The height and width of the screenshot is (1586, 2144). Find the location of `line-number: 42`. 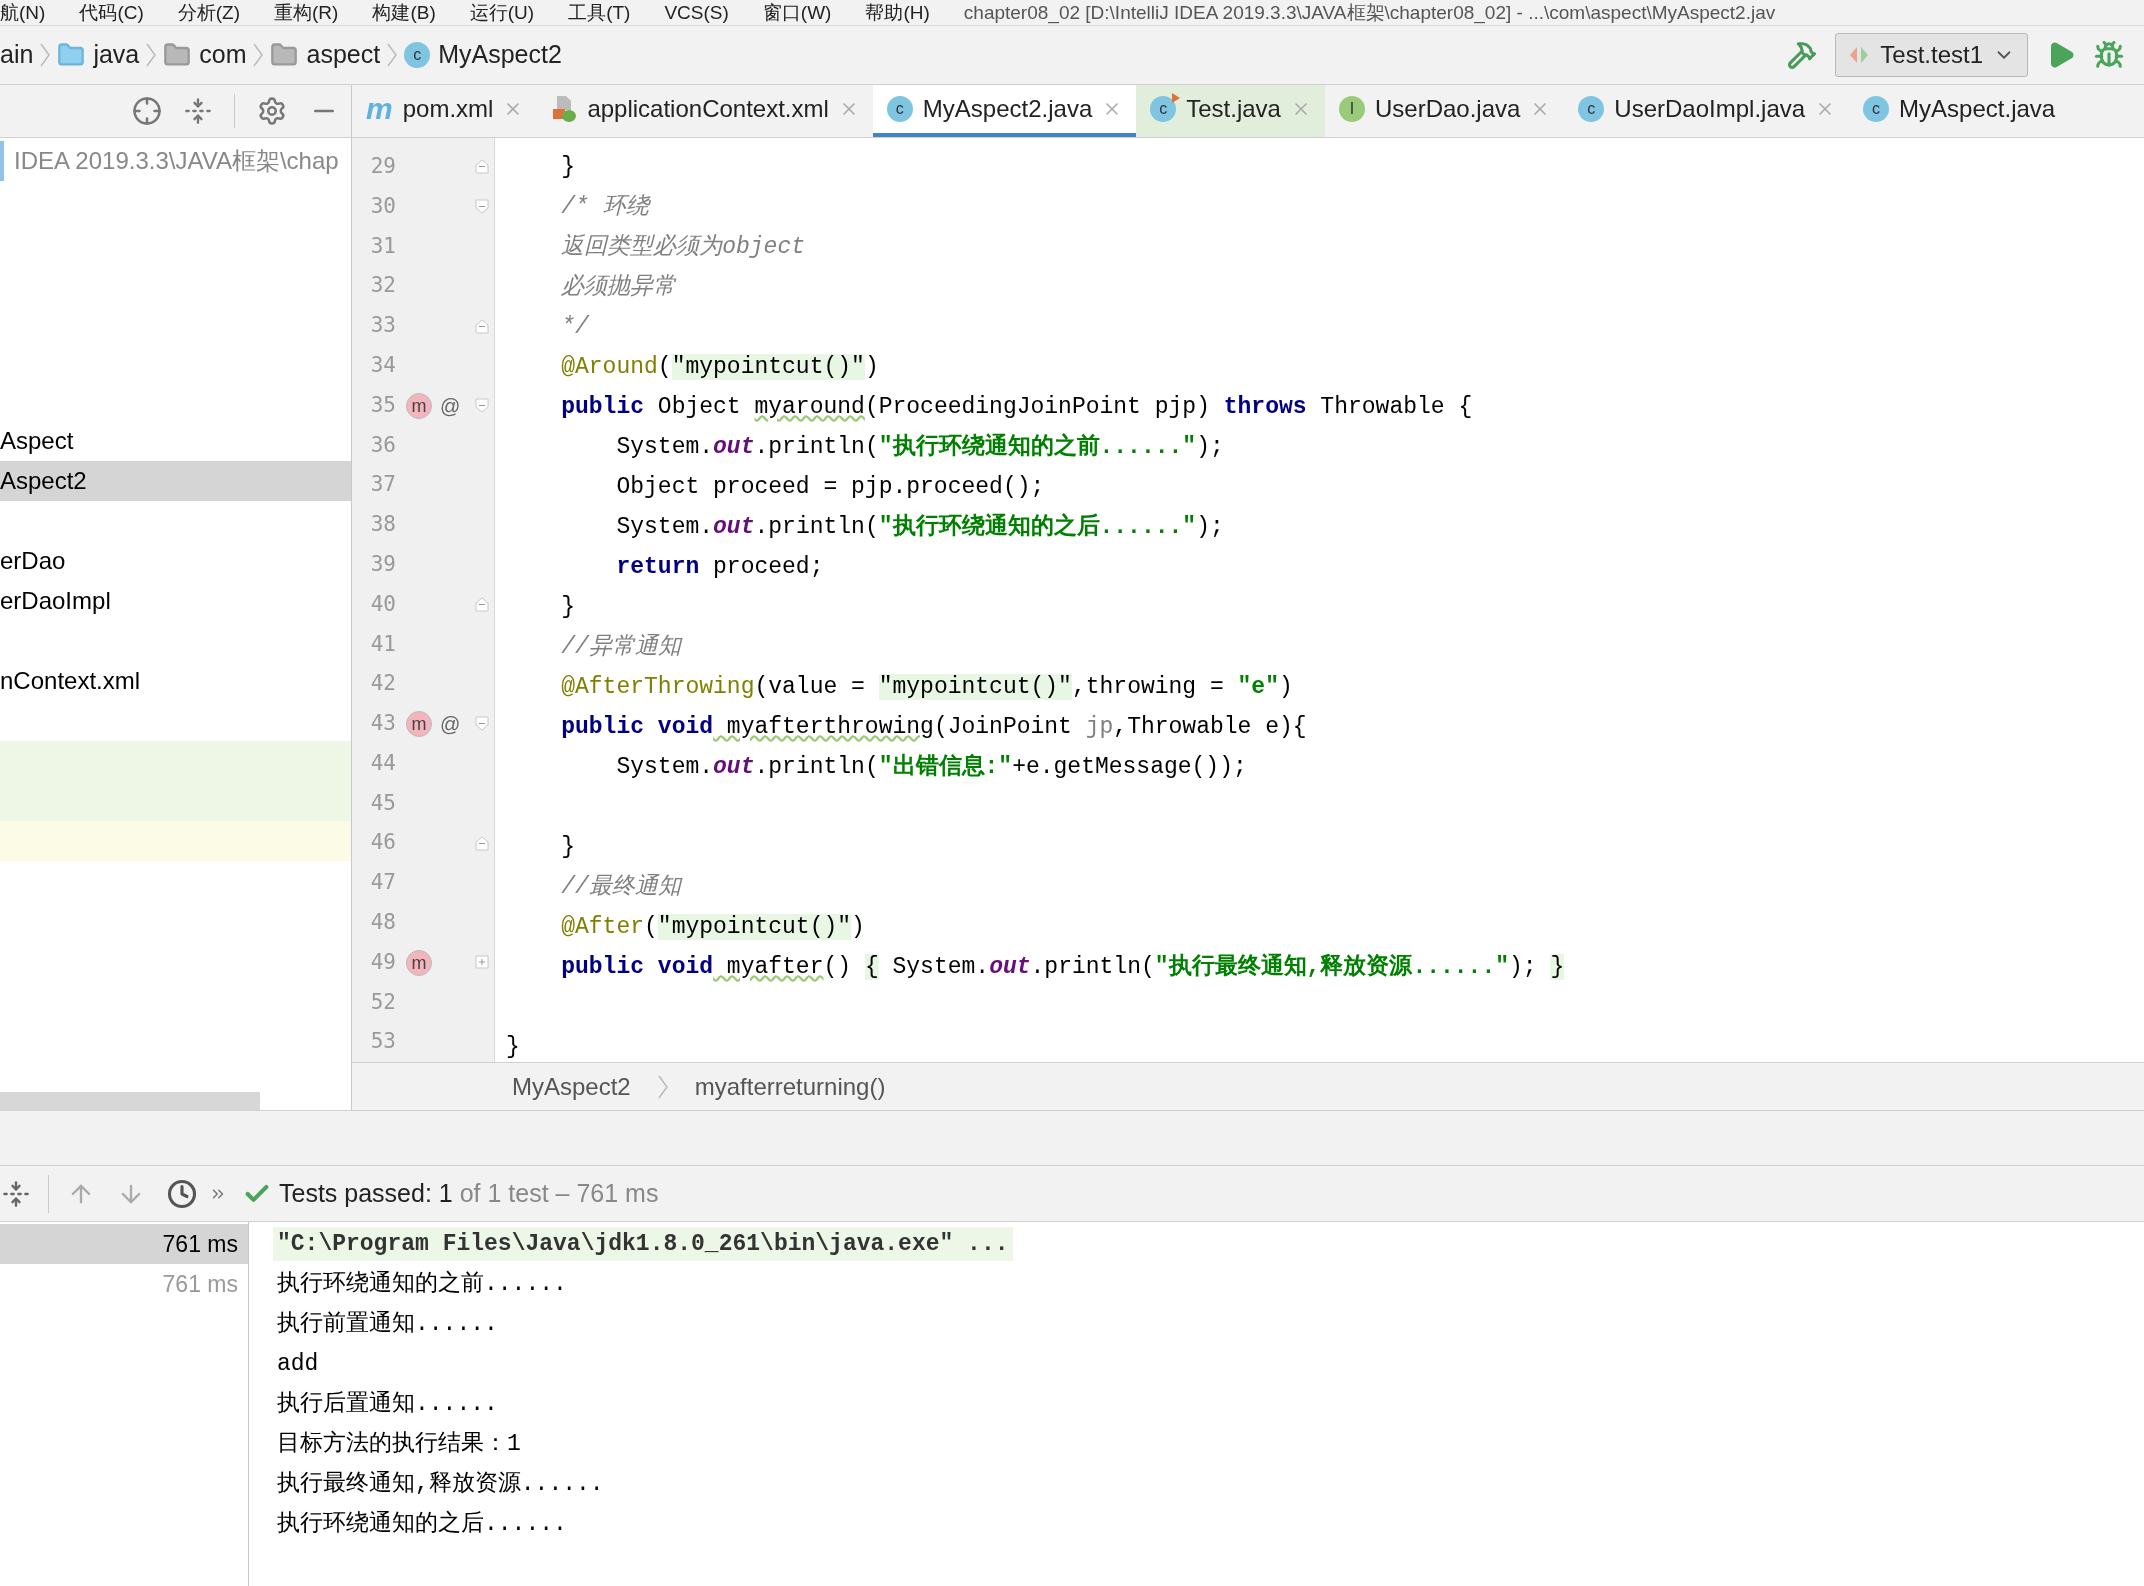

line-number: 42 is located at coordinates (382, 684).